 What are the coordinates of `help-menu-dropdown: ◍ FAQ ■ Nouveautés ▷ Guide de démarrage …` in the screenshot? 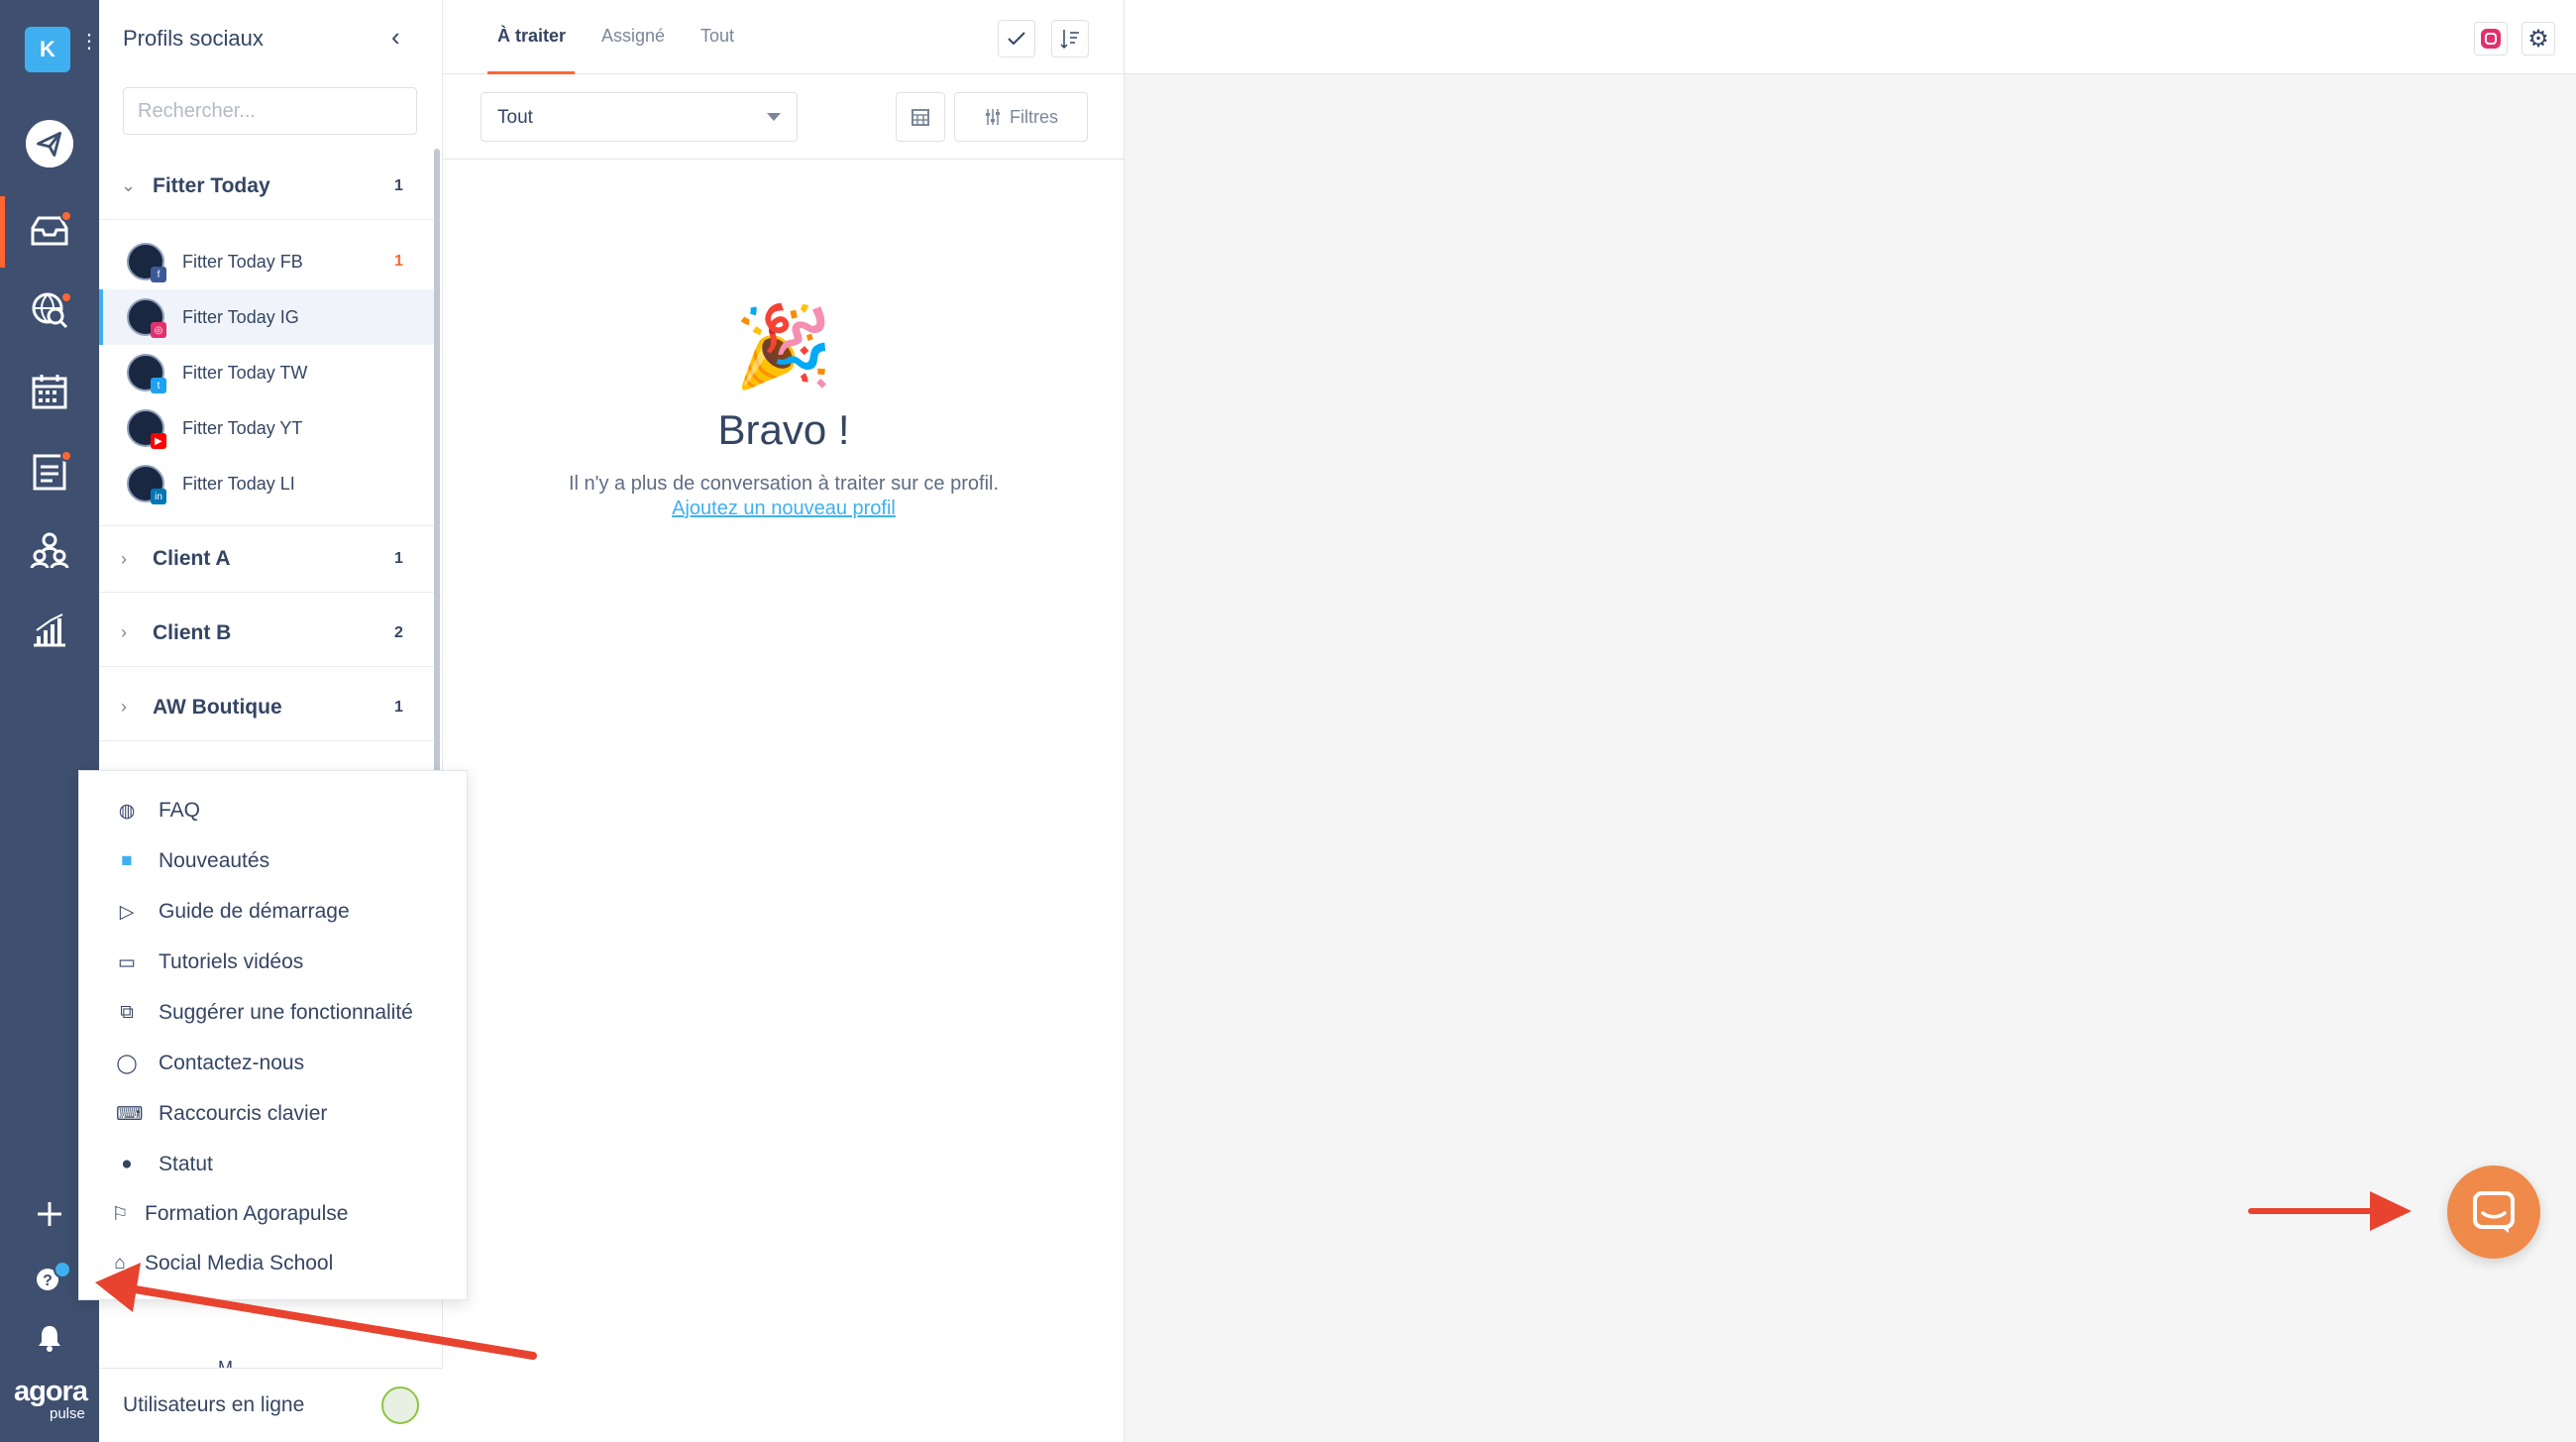 It's located at (273, 1035).